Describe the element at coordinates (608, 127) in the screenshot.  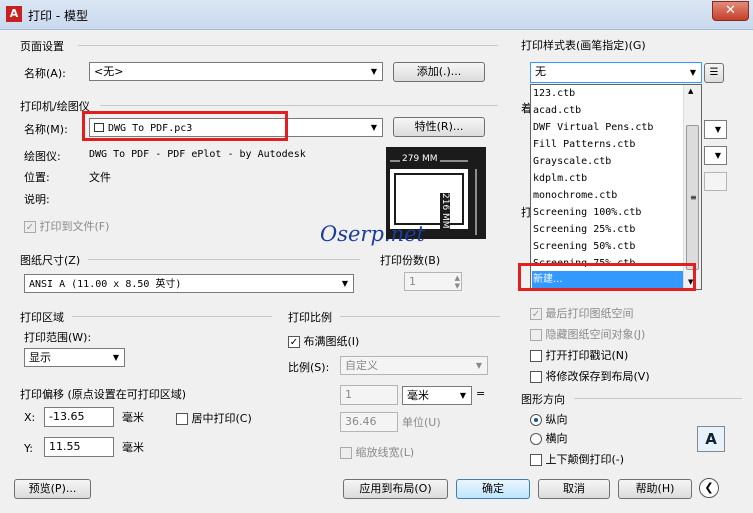
I see `list-item: DWF Virtual Pens.ctb` at that location.